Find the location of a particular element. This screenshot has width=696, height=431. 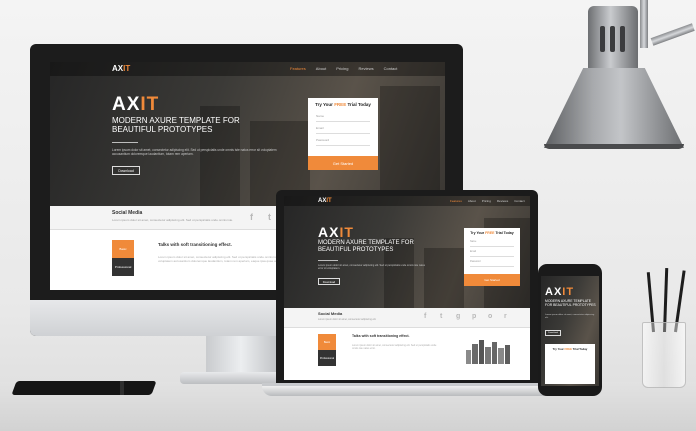

notebook is located at coordinates (84, 388).